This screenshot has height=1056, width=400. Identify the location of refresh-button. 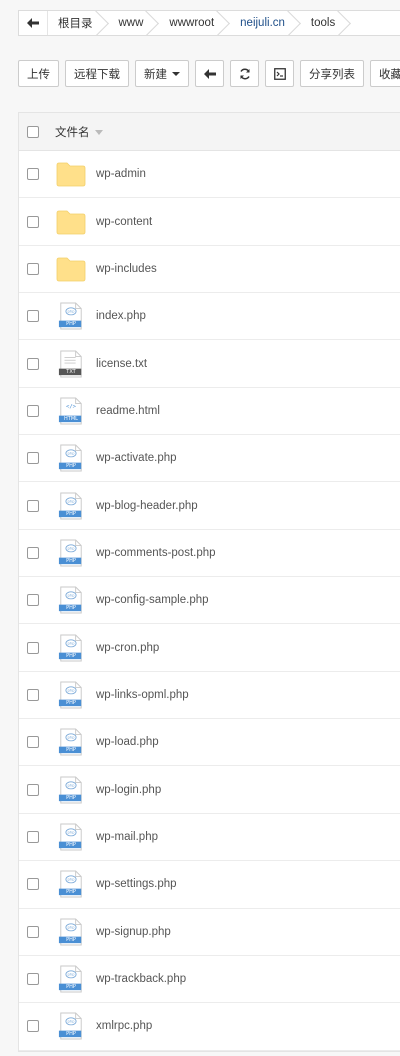
(244, 73).